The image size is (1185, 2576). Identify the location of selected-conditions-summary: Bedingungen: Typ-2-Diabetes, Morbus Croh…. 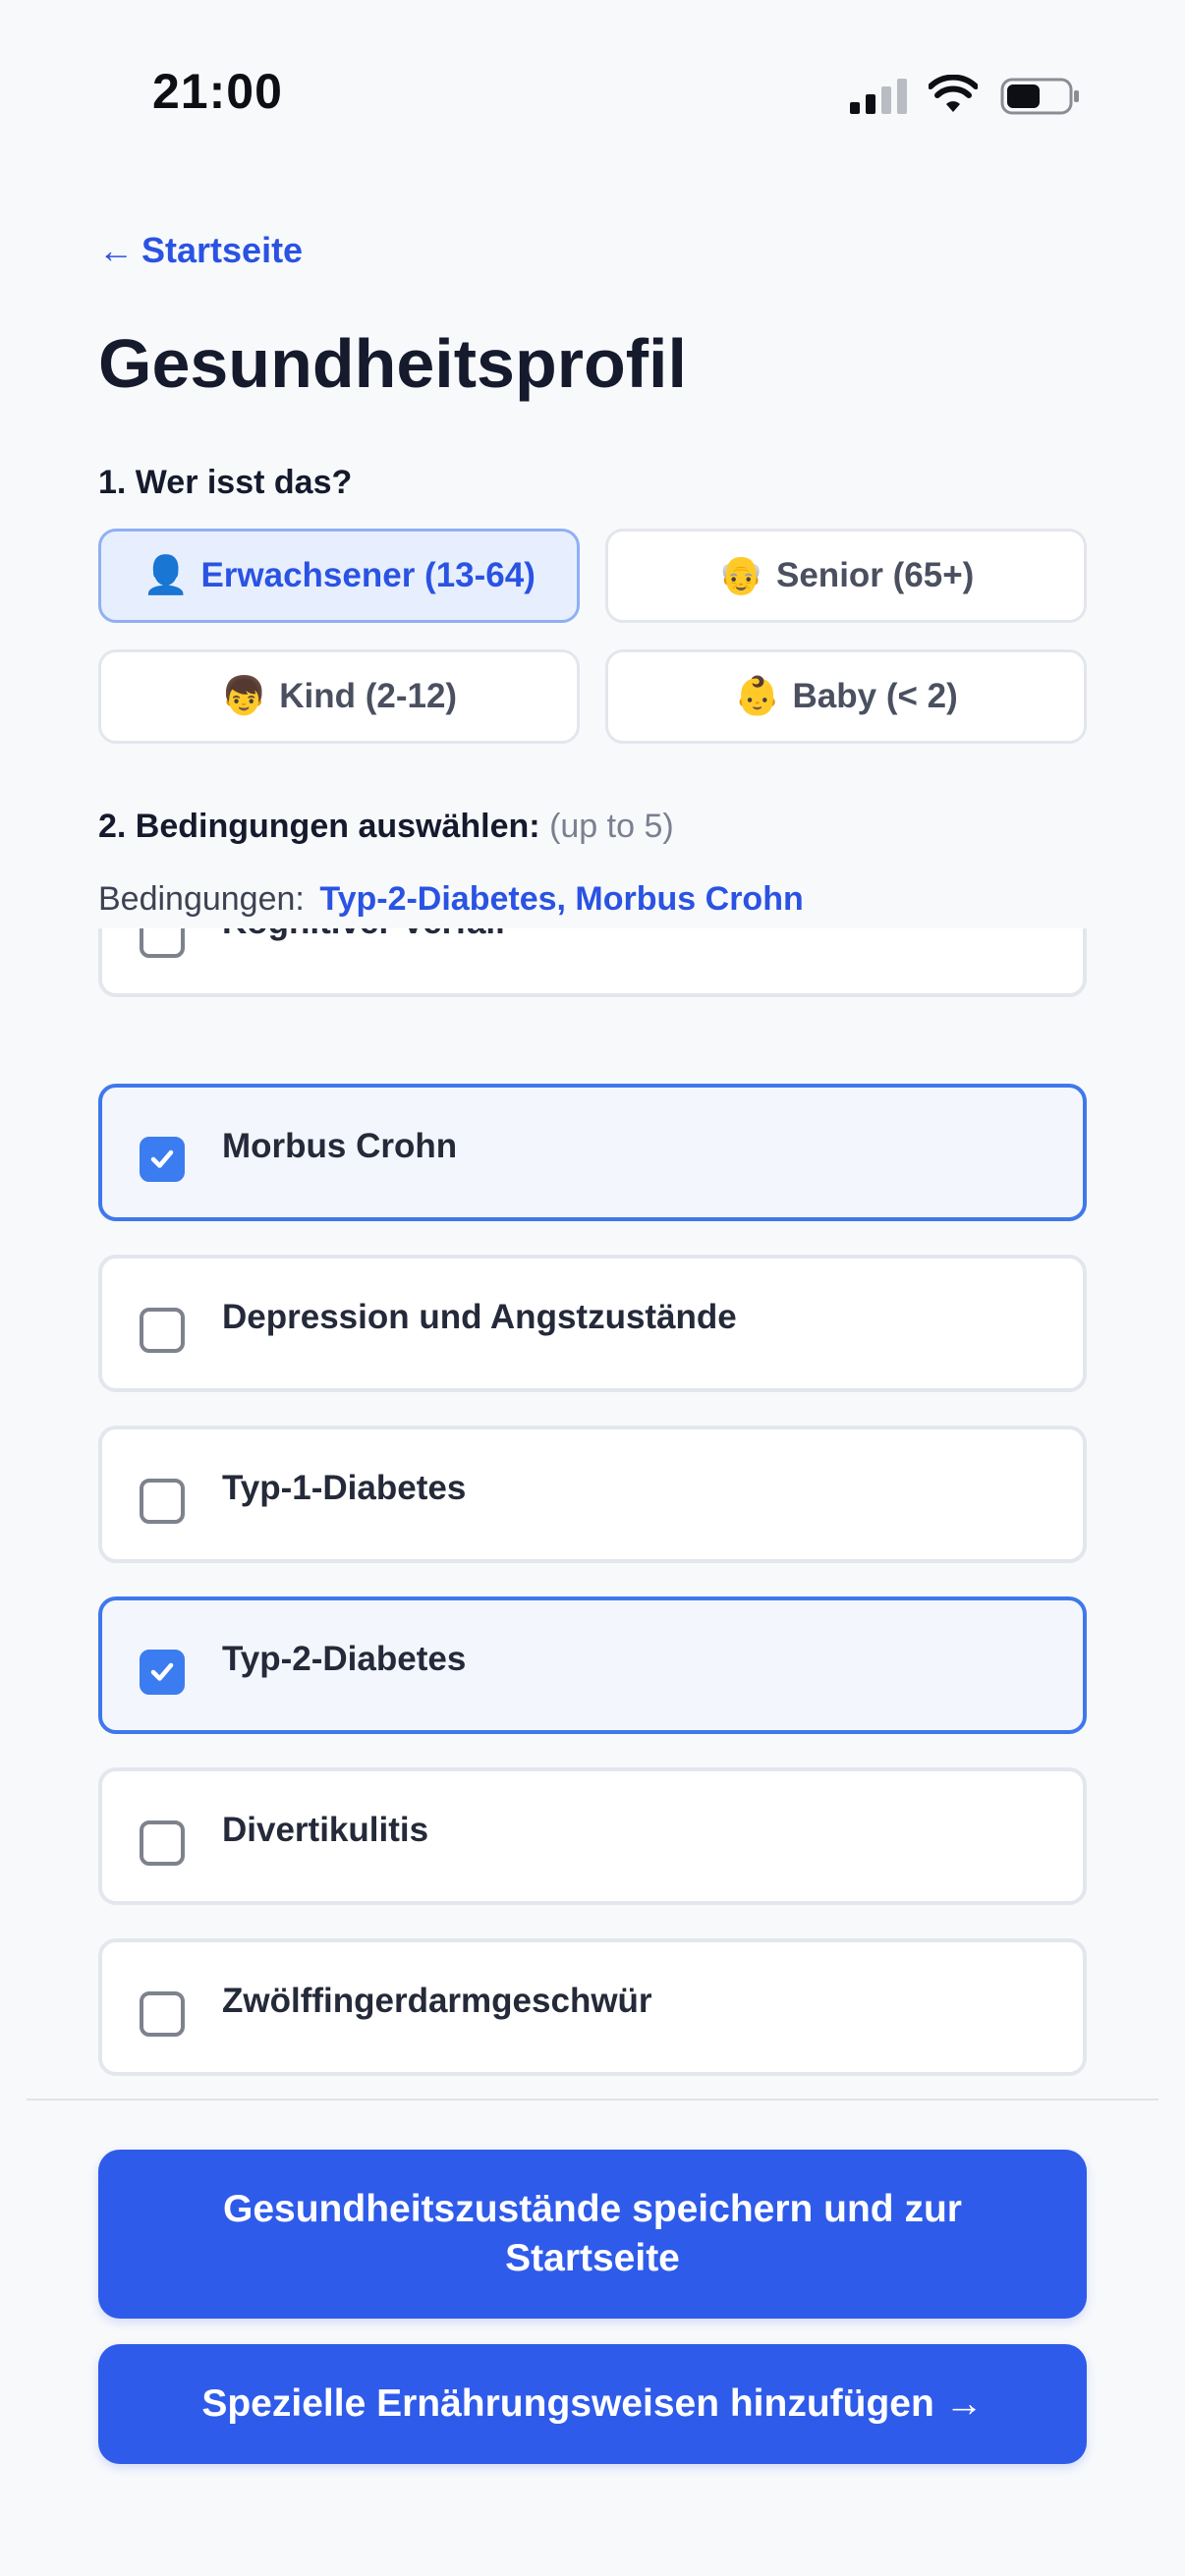
(451, 899).